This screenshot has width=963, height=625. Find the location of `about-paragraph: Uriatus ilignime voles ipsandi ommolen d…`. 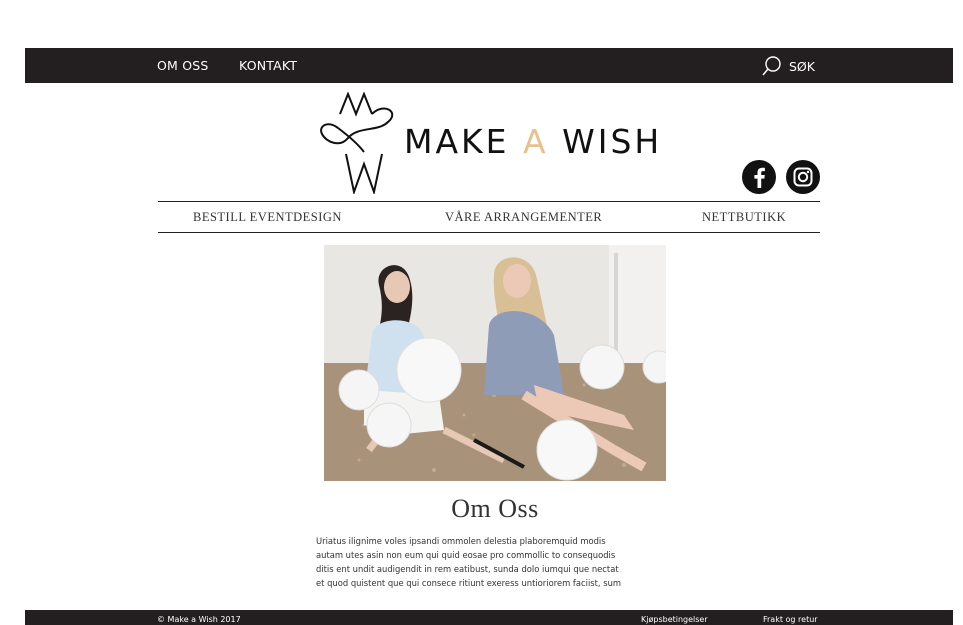

about-paragraph: Uriatus ilignime voles ipsandi ommolen d… is located at coordinates (489, 562).